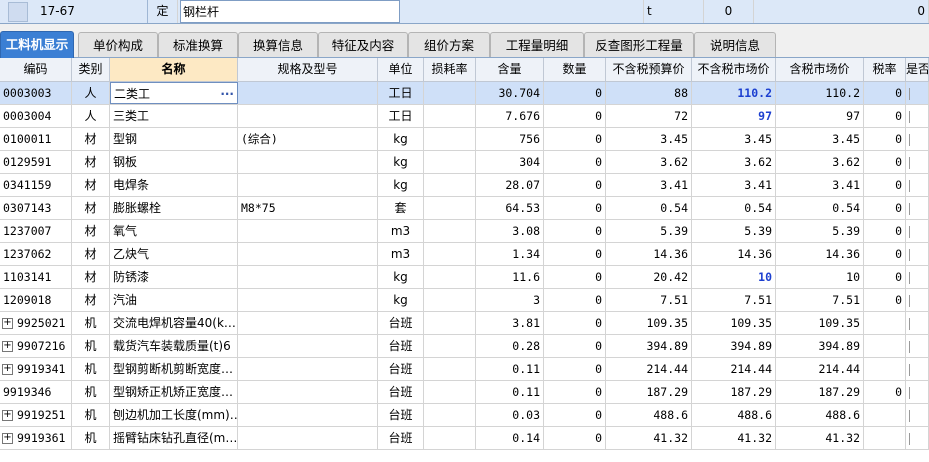 The image size is (929, 462). What do you see at coordinates (36, 300) in the screenshot?
I see `cell-code: 1209018` at bounding box center [36, 300].